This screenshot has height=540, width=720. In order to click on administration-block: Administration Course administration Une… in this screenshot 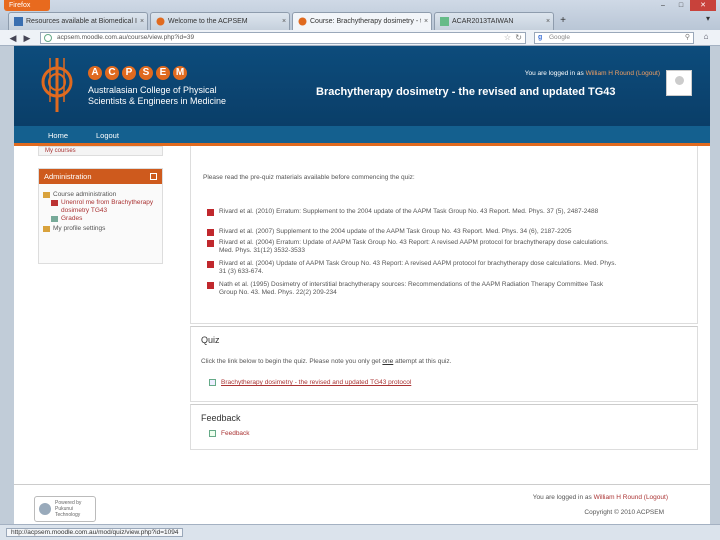, I will do `click(100, 216)`.